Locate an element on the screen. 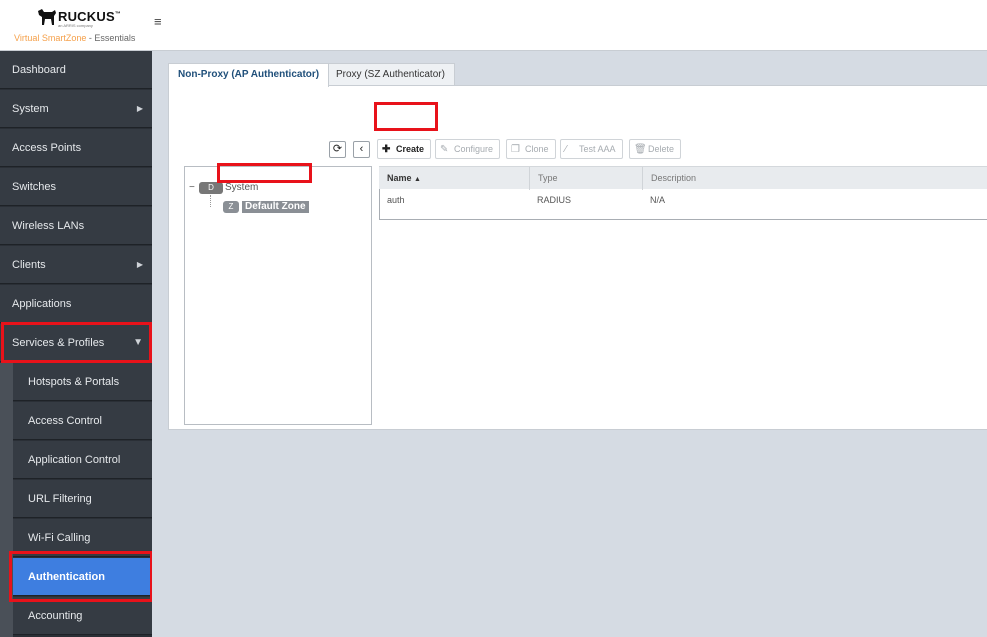  sidebar-subitem-accounting: Accounting is located at coordinates (82, 616).